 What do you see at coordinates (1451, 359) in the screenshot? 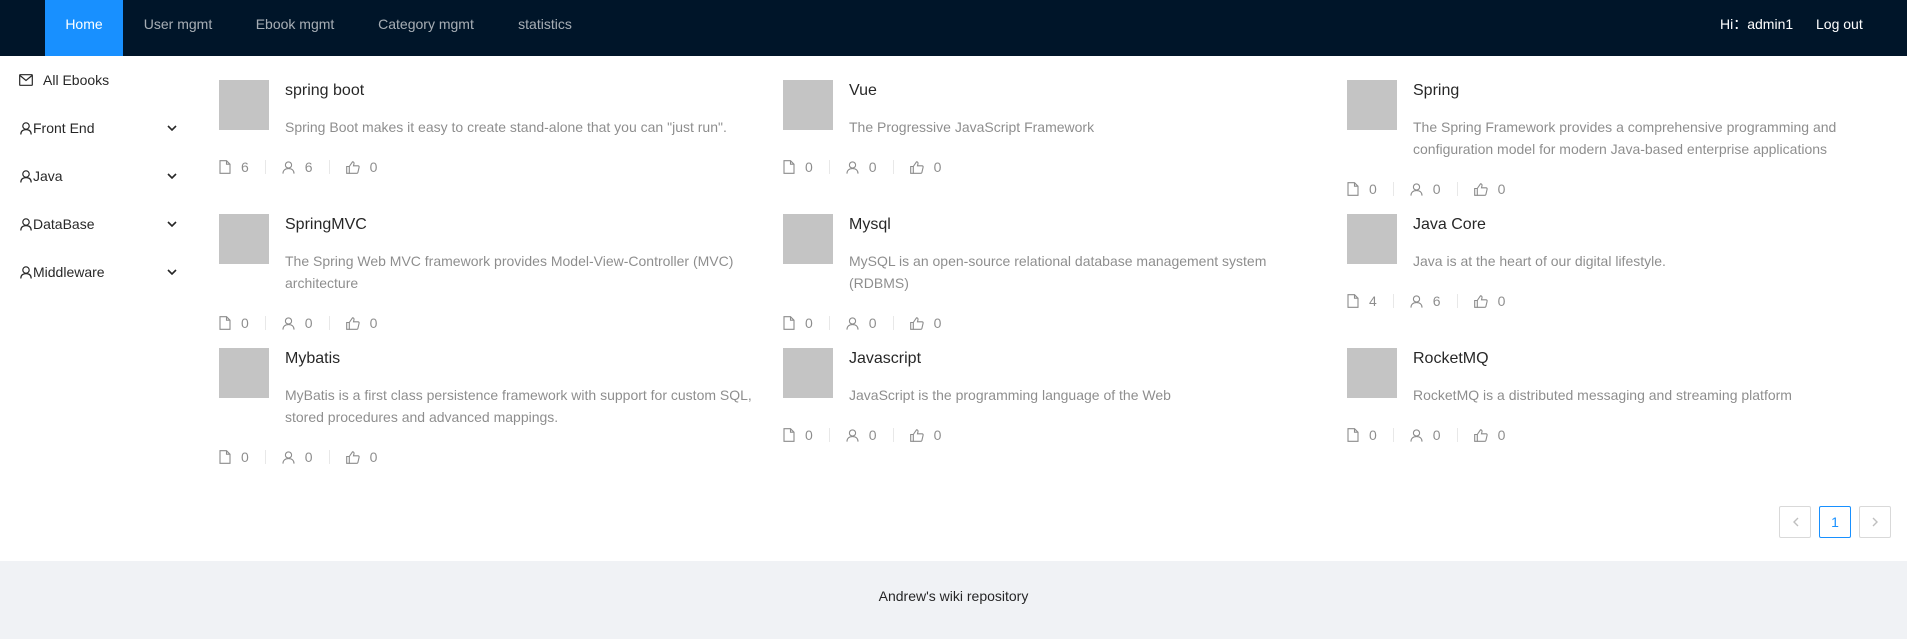
I see `ebook-title: RocketMQ` at bounding box center [1451, 359].